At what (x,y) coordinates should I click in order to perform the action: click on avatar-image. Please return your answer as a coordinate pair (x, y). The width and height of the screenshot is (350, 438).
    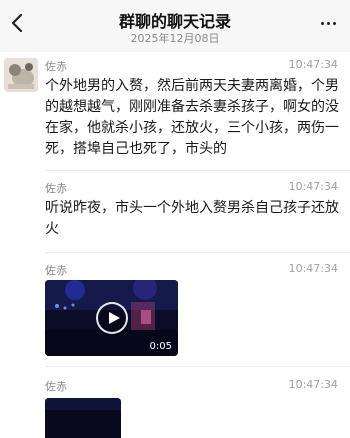
    Looking at the image, I should click on (21, 75).